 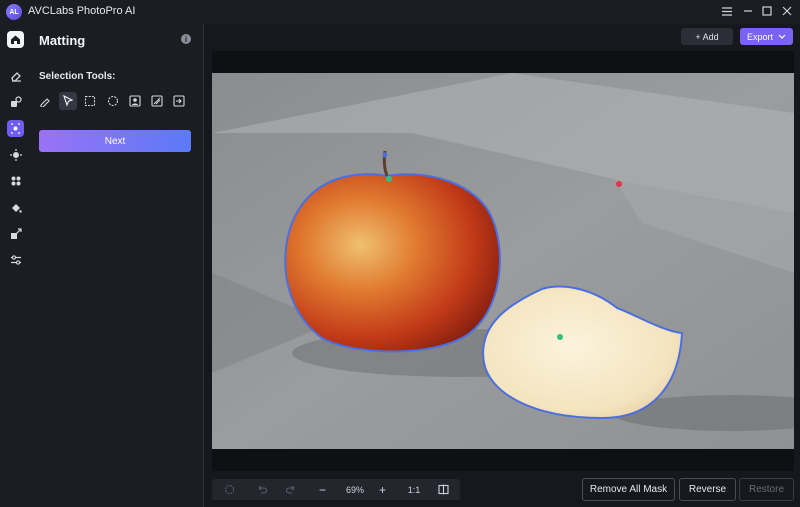 I want to click on selection-tools-label: Selection Tools:, so click(x=77, y=76).